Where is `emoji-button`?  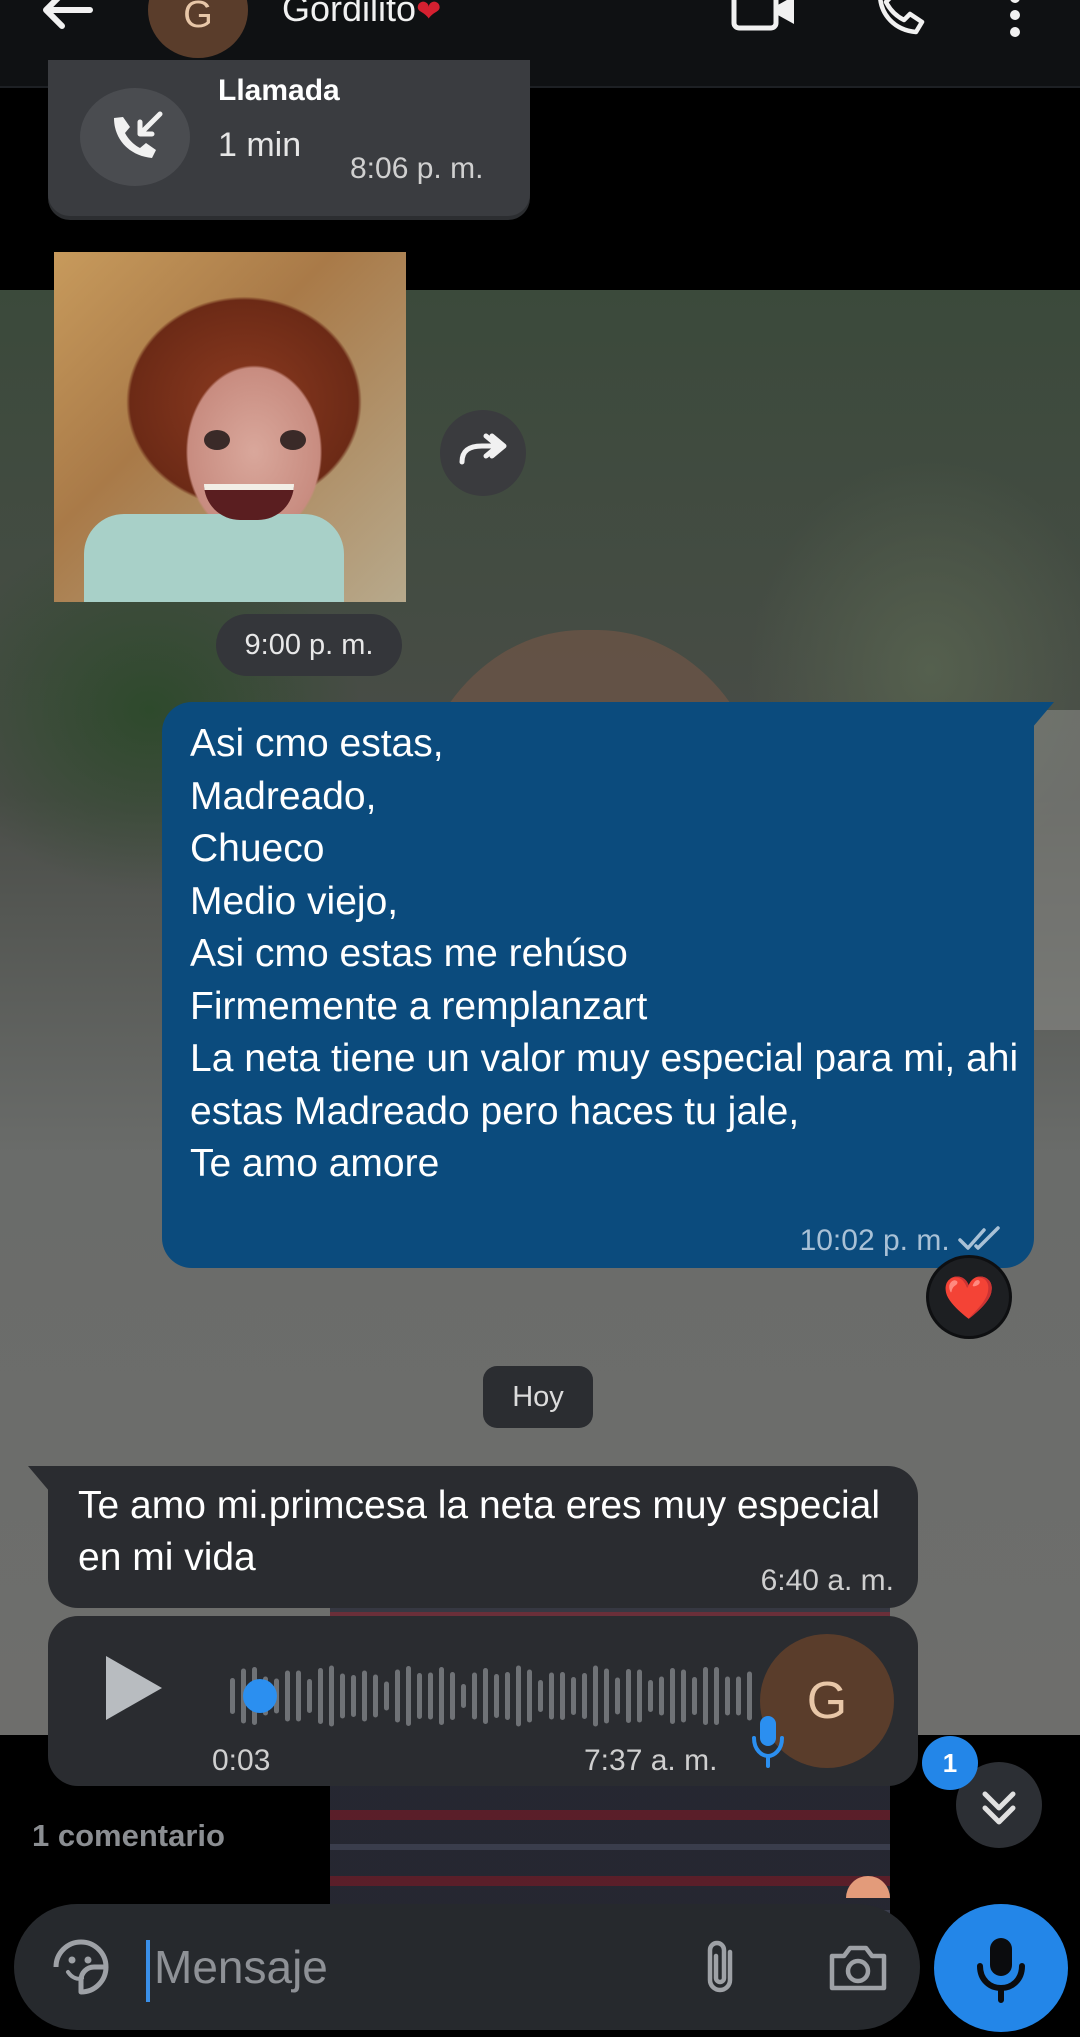 emoji-button is located at coordinates (81, 1969).